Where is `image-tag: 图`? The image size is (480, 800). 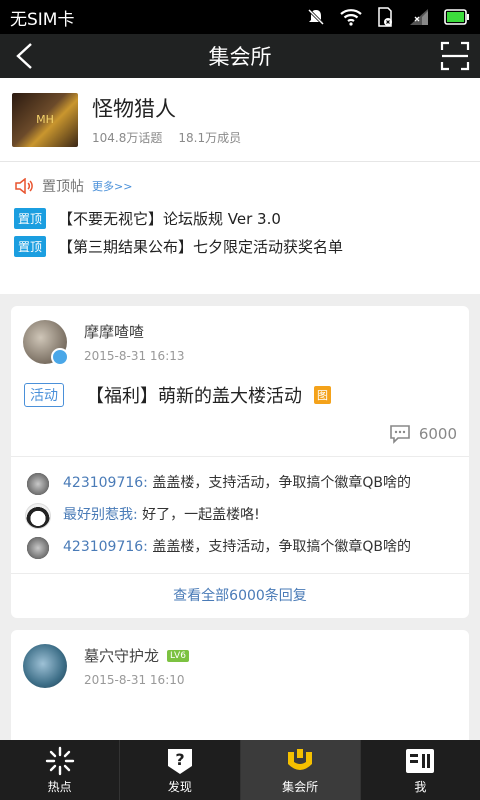
image-tag: 图 is located at coordinates (322, 395).